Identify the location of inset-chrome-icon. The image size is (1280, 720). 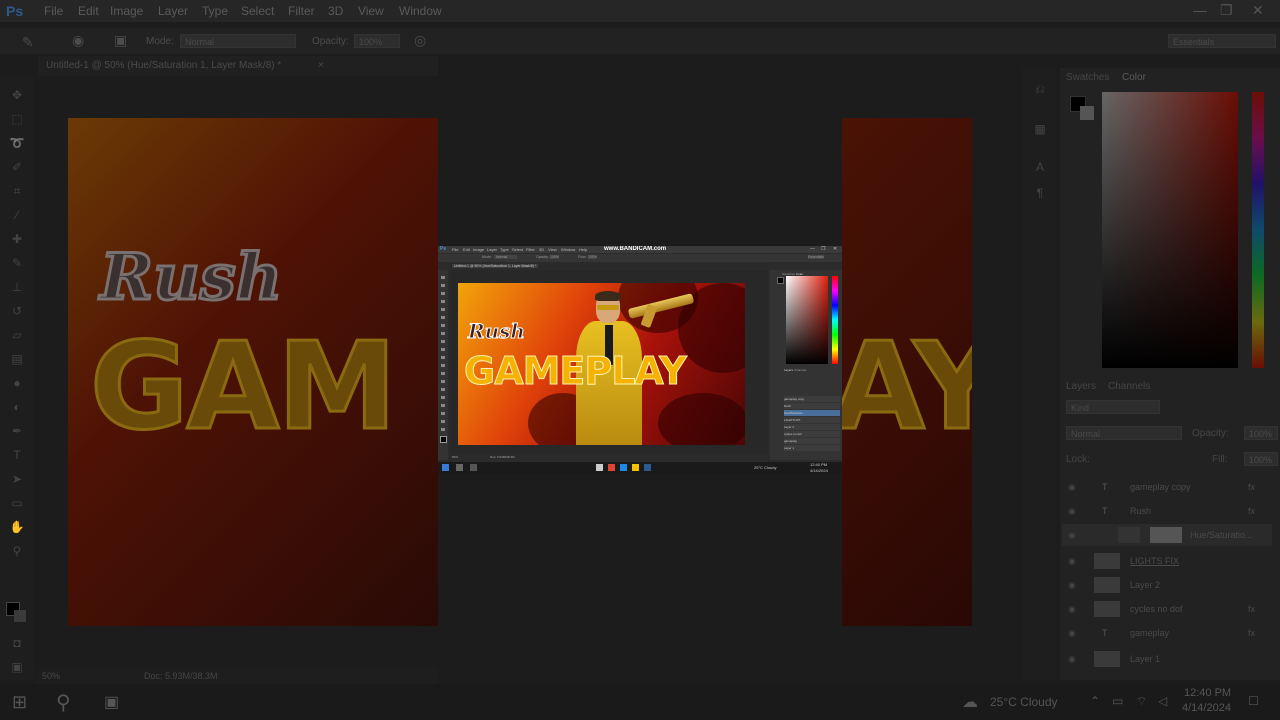
(611, 467).